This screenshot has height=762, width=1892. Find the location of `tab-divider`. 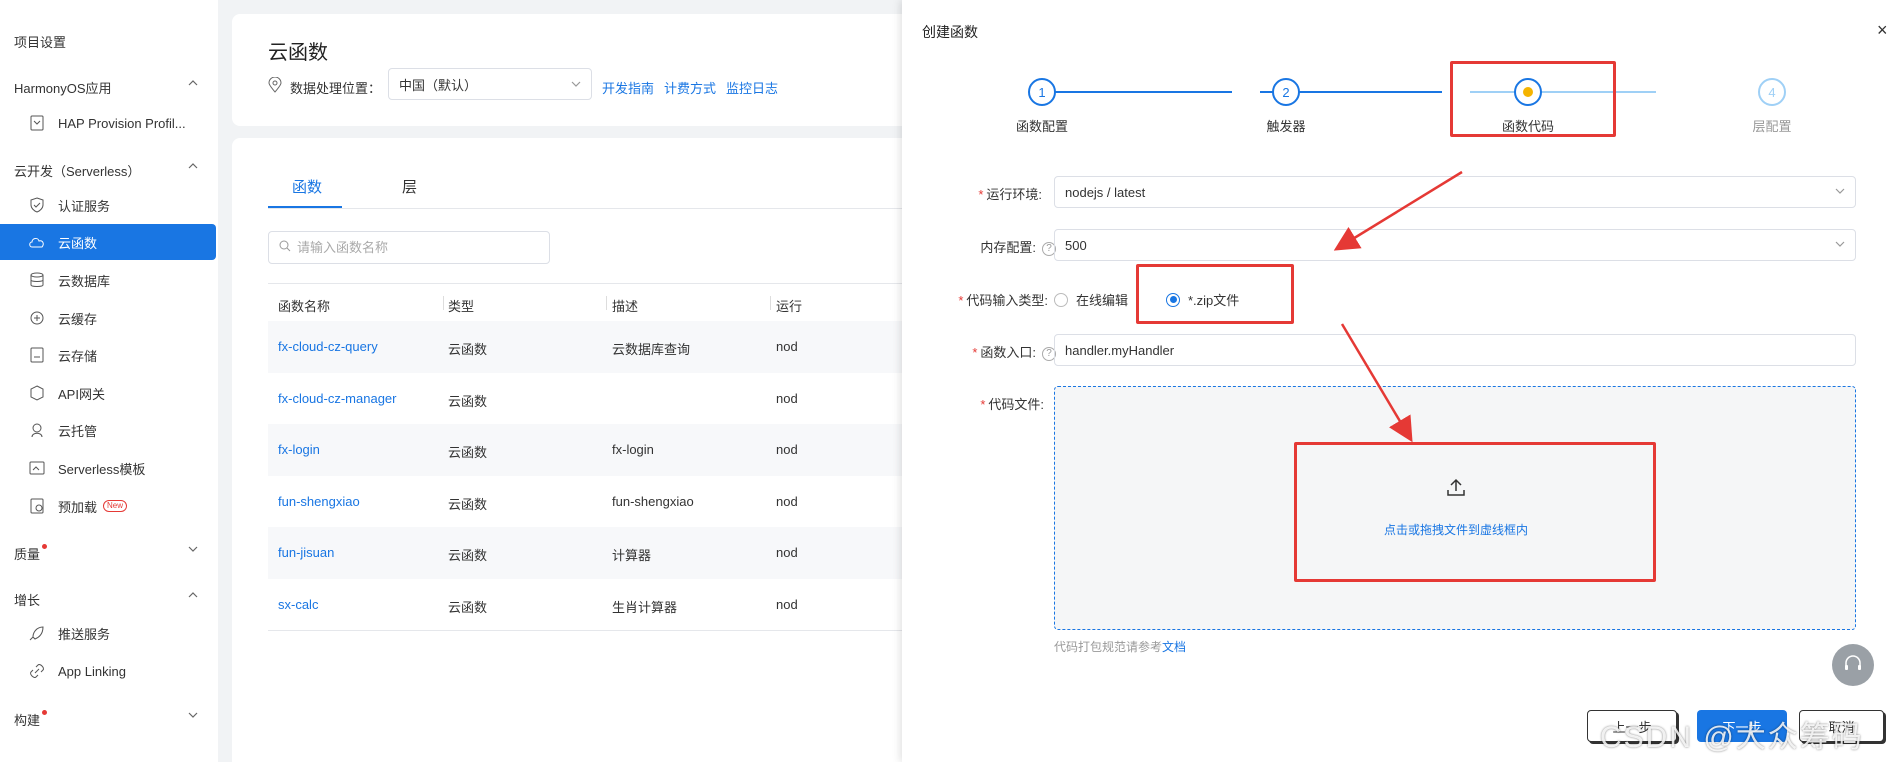

tab-divider is located at coordinates (600, 208).